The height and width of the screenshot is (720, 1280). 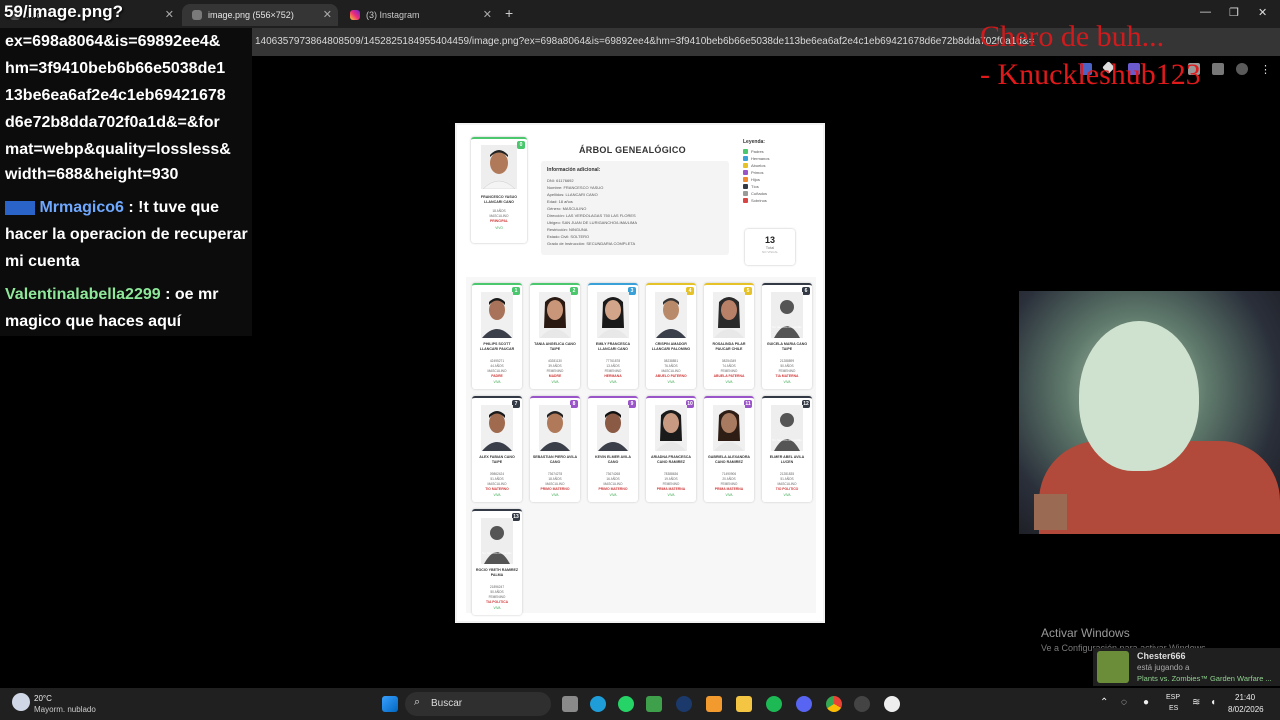 What do you see at coordinates (1246, 709) in the screenshot?
I see `clock-date: 8/02/2026` at bounding box center [1246, 709].